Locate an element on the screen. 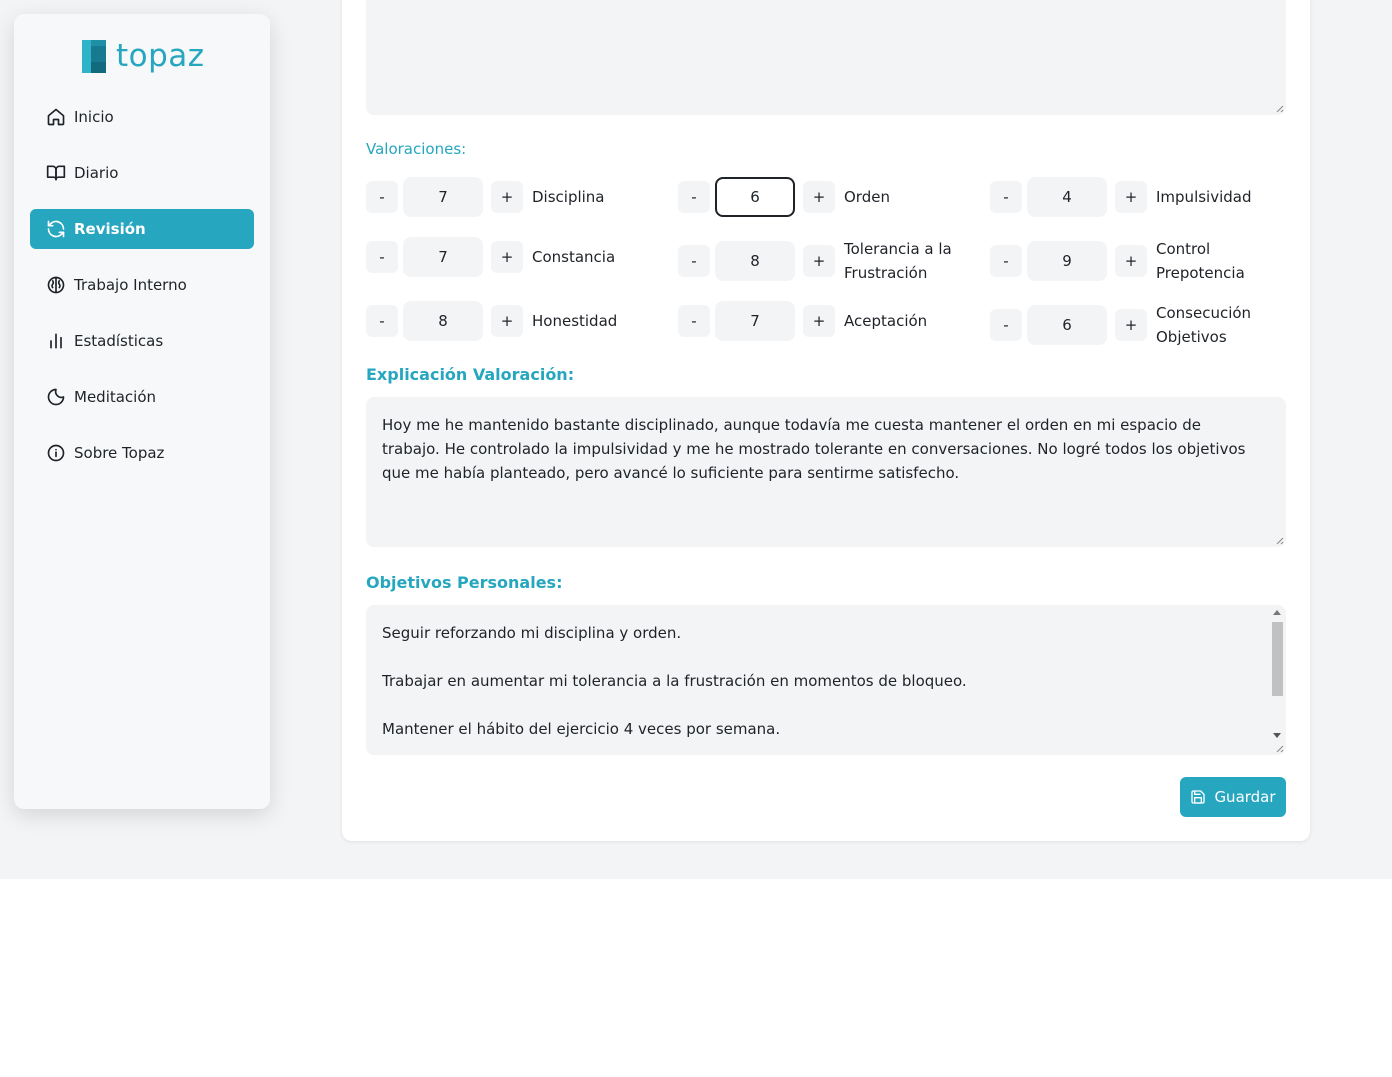 This screenshot has height=1077, width=1392. rating-orden: - 6 + Orden is located at coordinates (821, 197).